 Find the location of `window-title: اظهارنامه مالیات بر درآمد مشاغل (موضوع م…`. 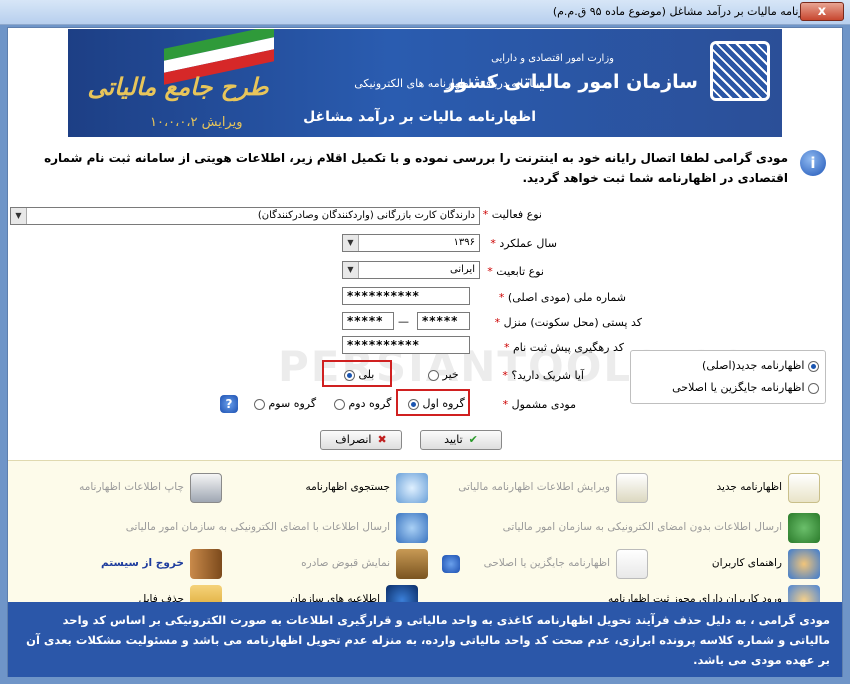

window-title: اظهارنامه مالیات بر درآمد مشاغل (موضوع م… is located at coordinates (688, 11).